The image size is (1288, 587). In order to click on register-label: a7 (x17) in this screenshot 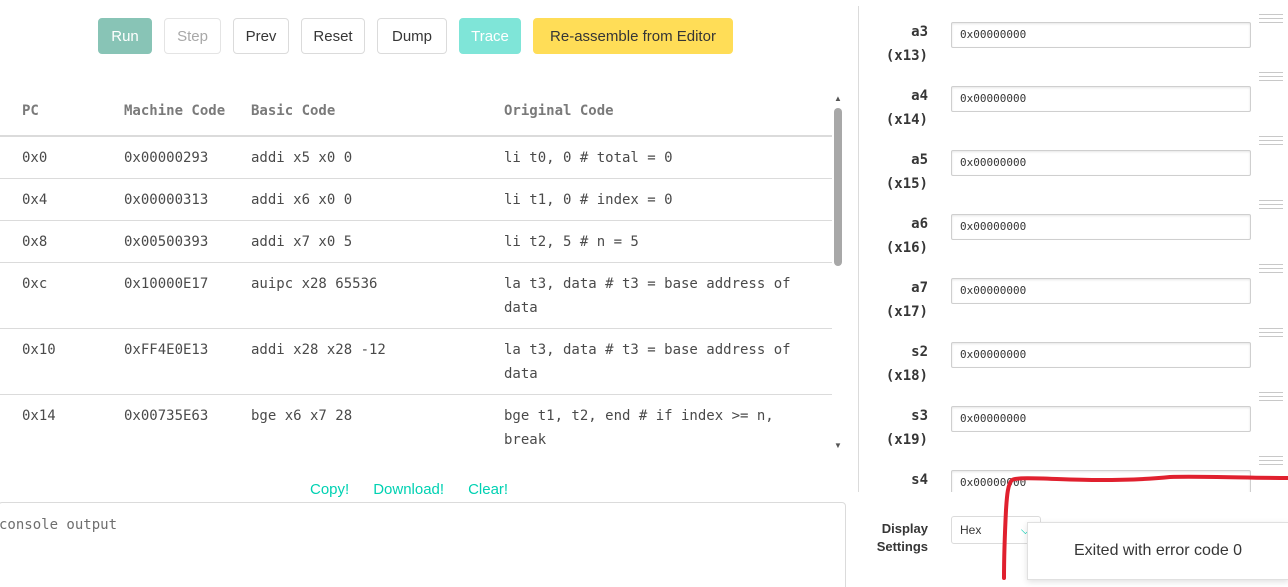, I will do `click(907, 300)`.